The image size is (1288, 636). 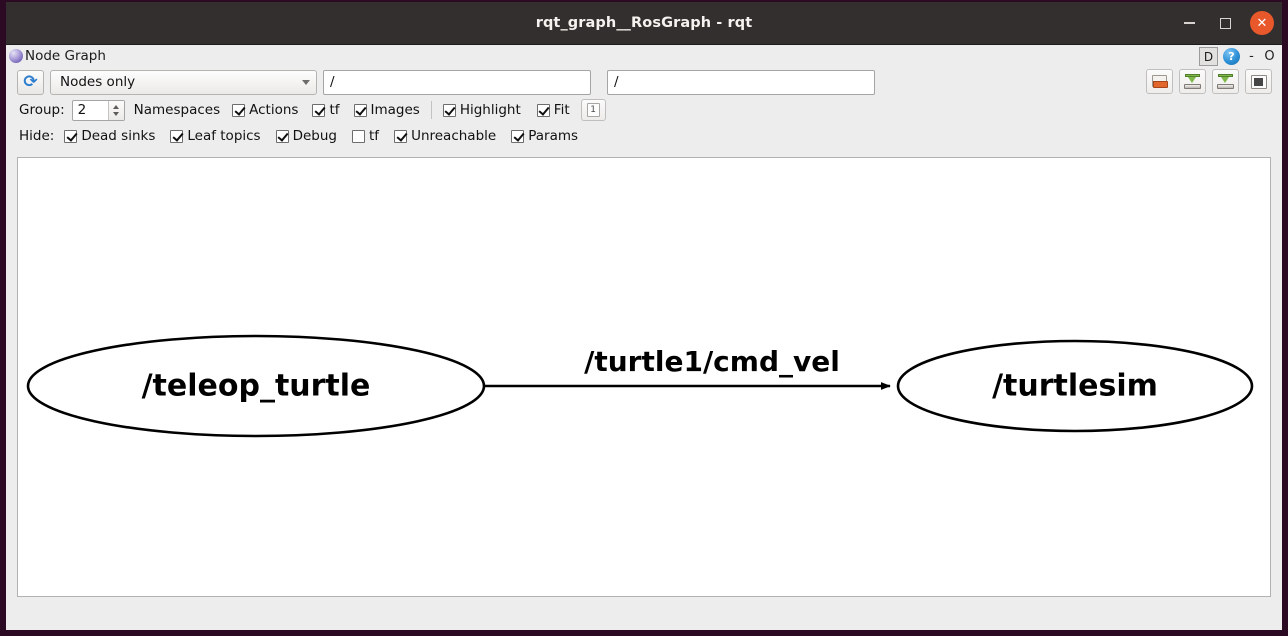 I want to click on checkbox-tf-label: tf, so click(x=334, y=110).